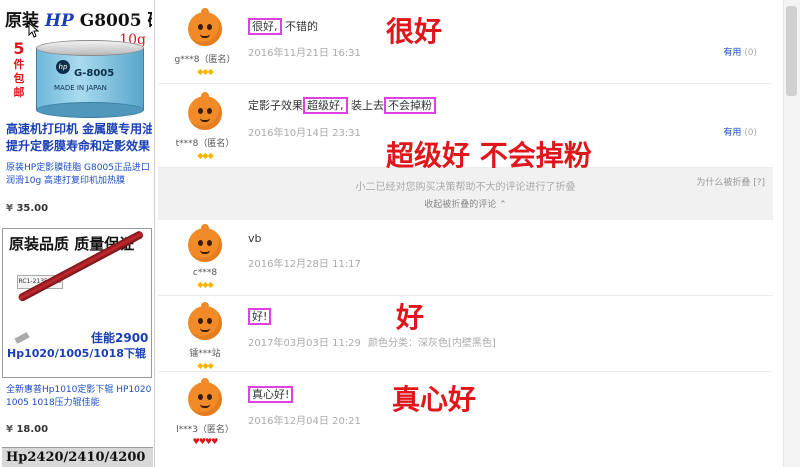  Describe the element at coordinates (205, 144) in the screenshot. I see `reviewer-name: t***8（匿名）` at that location.